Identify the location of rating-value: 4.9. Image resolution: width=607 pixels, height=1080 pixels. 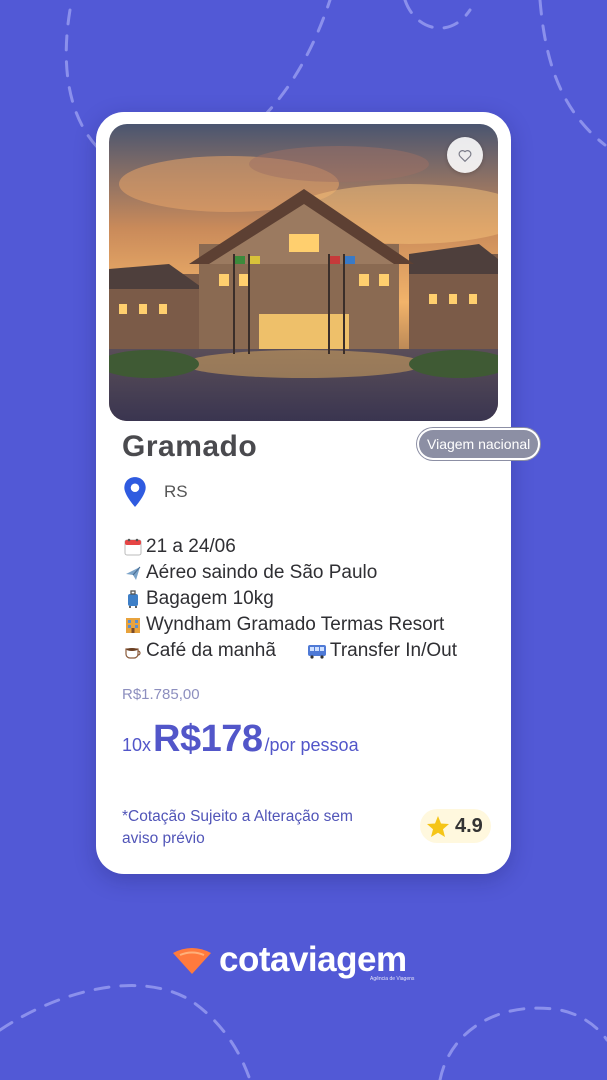
(469, 825).